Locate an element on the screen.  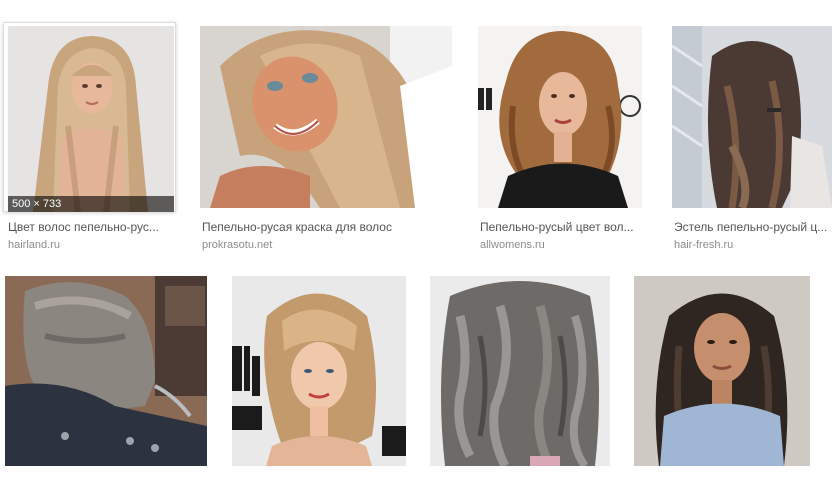
image-result-1: 500 × 733 is located at coordinates (91, 119).